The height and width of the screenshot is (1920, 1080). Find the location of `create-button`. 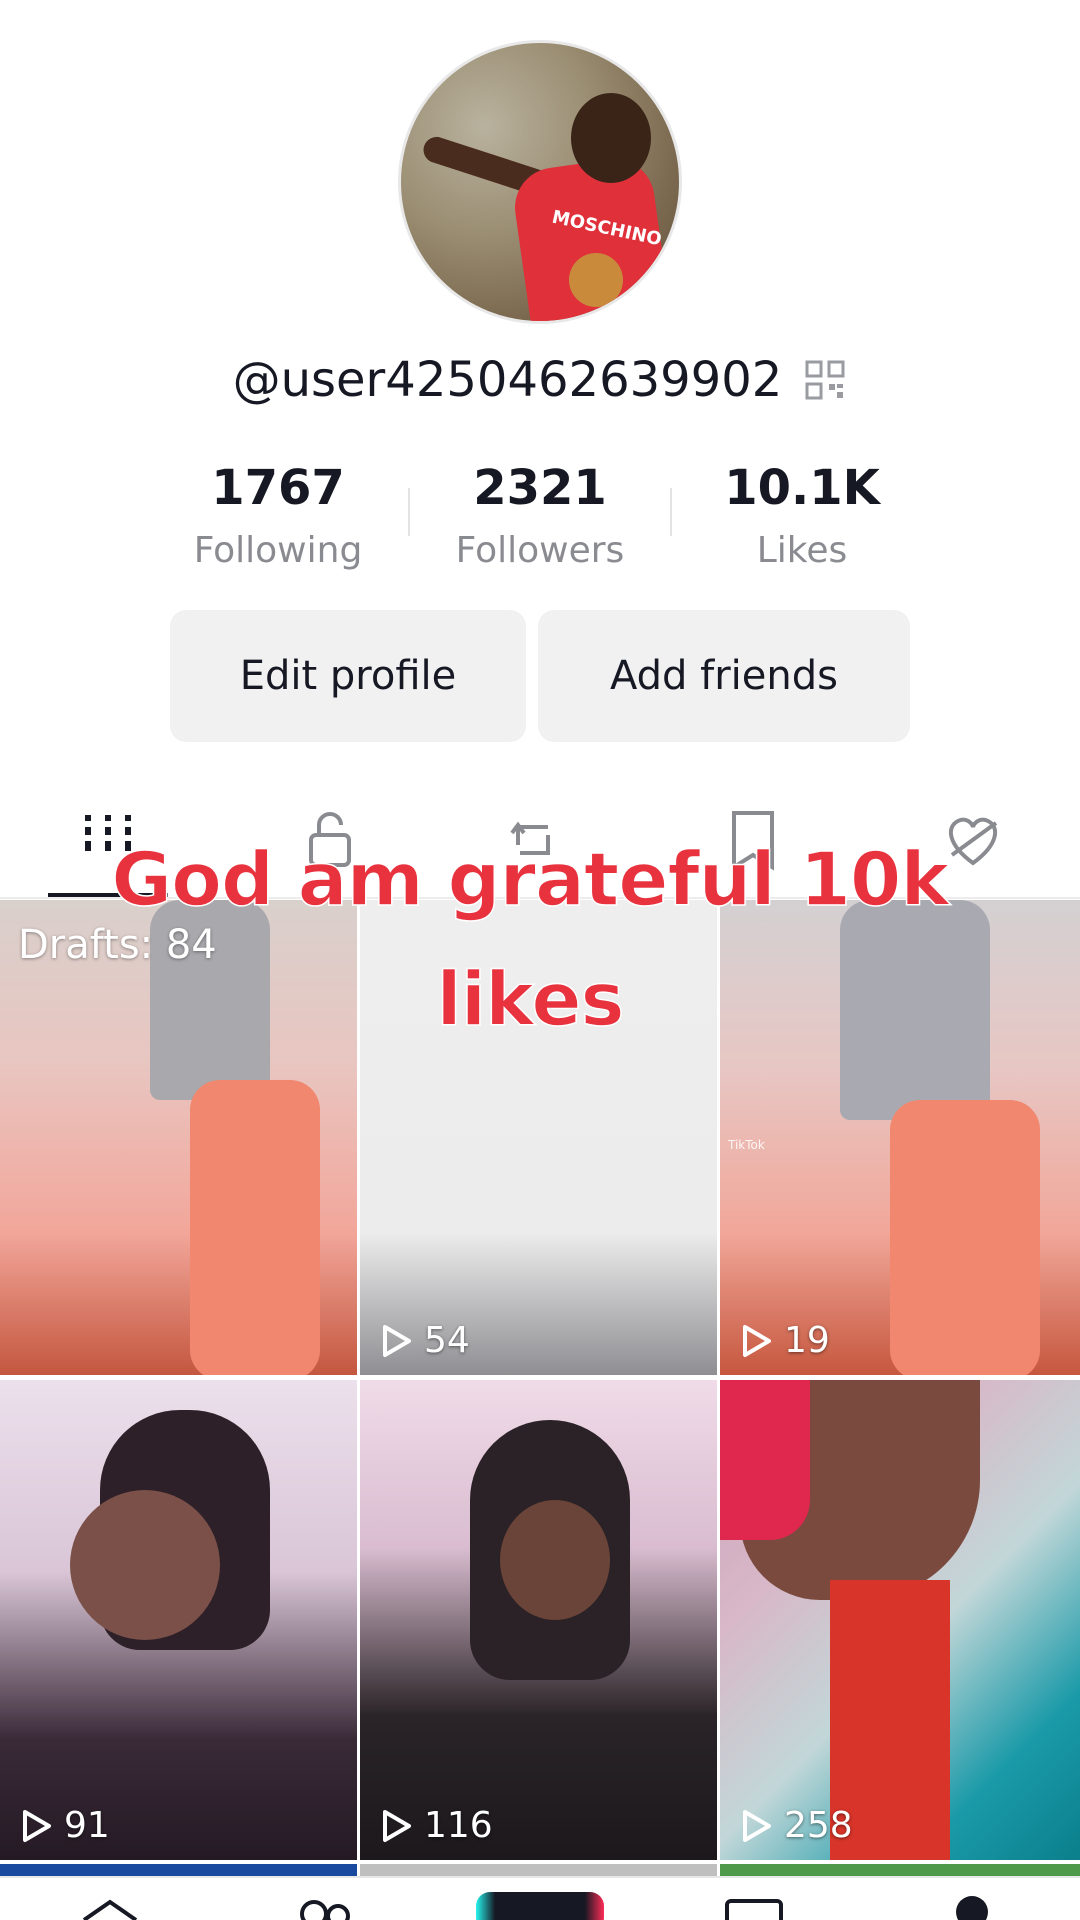

create-button is located at coordinates (540, 1906).